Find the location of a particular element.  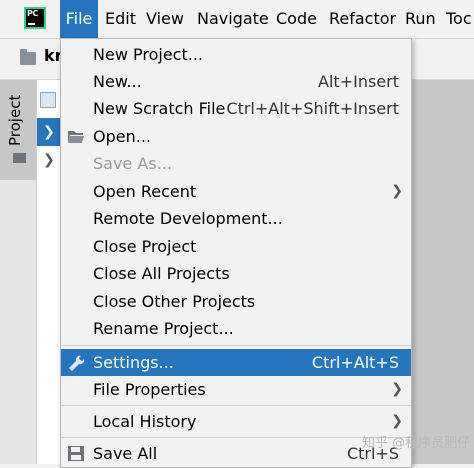

watermark: 知乎 @程序员肥仔 is located at coordinates (416, 443).